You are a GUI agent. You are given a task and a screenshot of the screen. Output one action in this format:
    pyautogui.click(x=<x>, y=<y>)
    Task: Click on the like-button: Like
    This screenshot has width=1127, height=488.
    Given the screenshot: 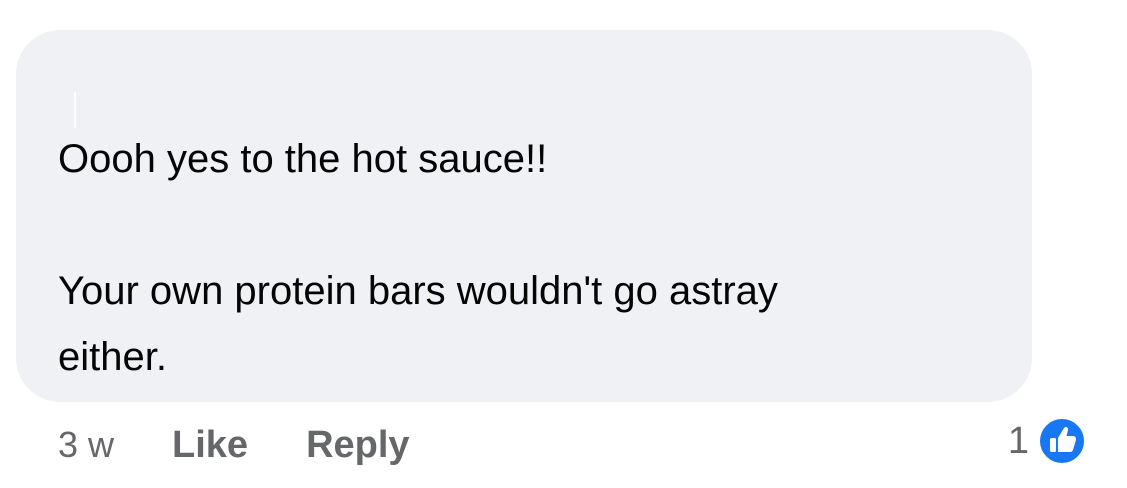 What is the action you would take?
    pyautogui.click(x=210, y=445)
    